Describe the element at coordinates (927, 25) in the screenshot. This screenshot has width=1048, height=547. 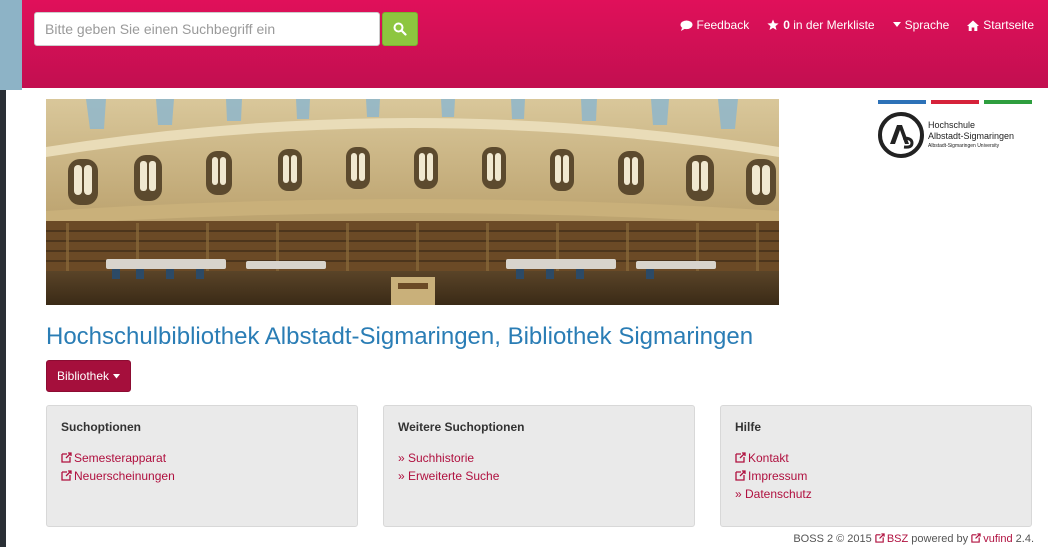
I see `language-label: Sprache` at that location.